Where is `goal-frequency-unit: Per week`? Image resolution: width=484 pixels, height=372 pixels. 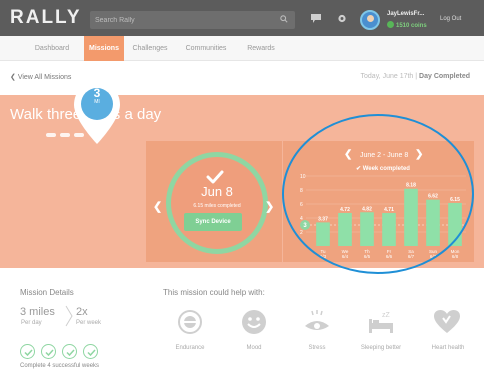 goal-frequency-unit: Per week is located at coordinates (89, 323).